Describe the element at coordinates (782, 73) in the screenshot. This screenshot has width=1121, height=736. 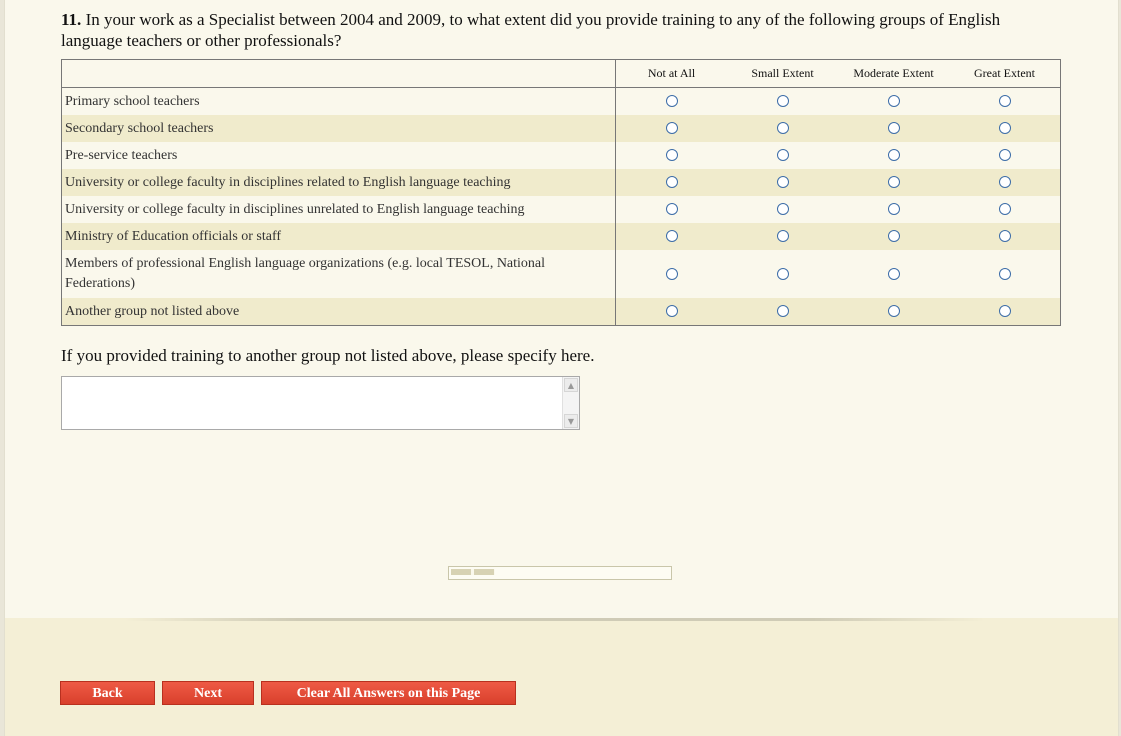
I see `column-header-small-extent: Small Extent` at that location.